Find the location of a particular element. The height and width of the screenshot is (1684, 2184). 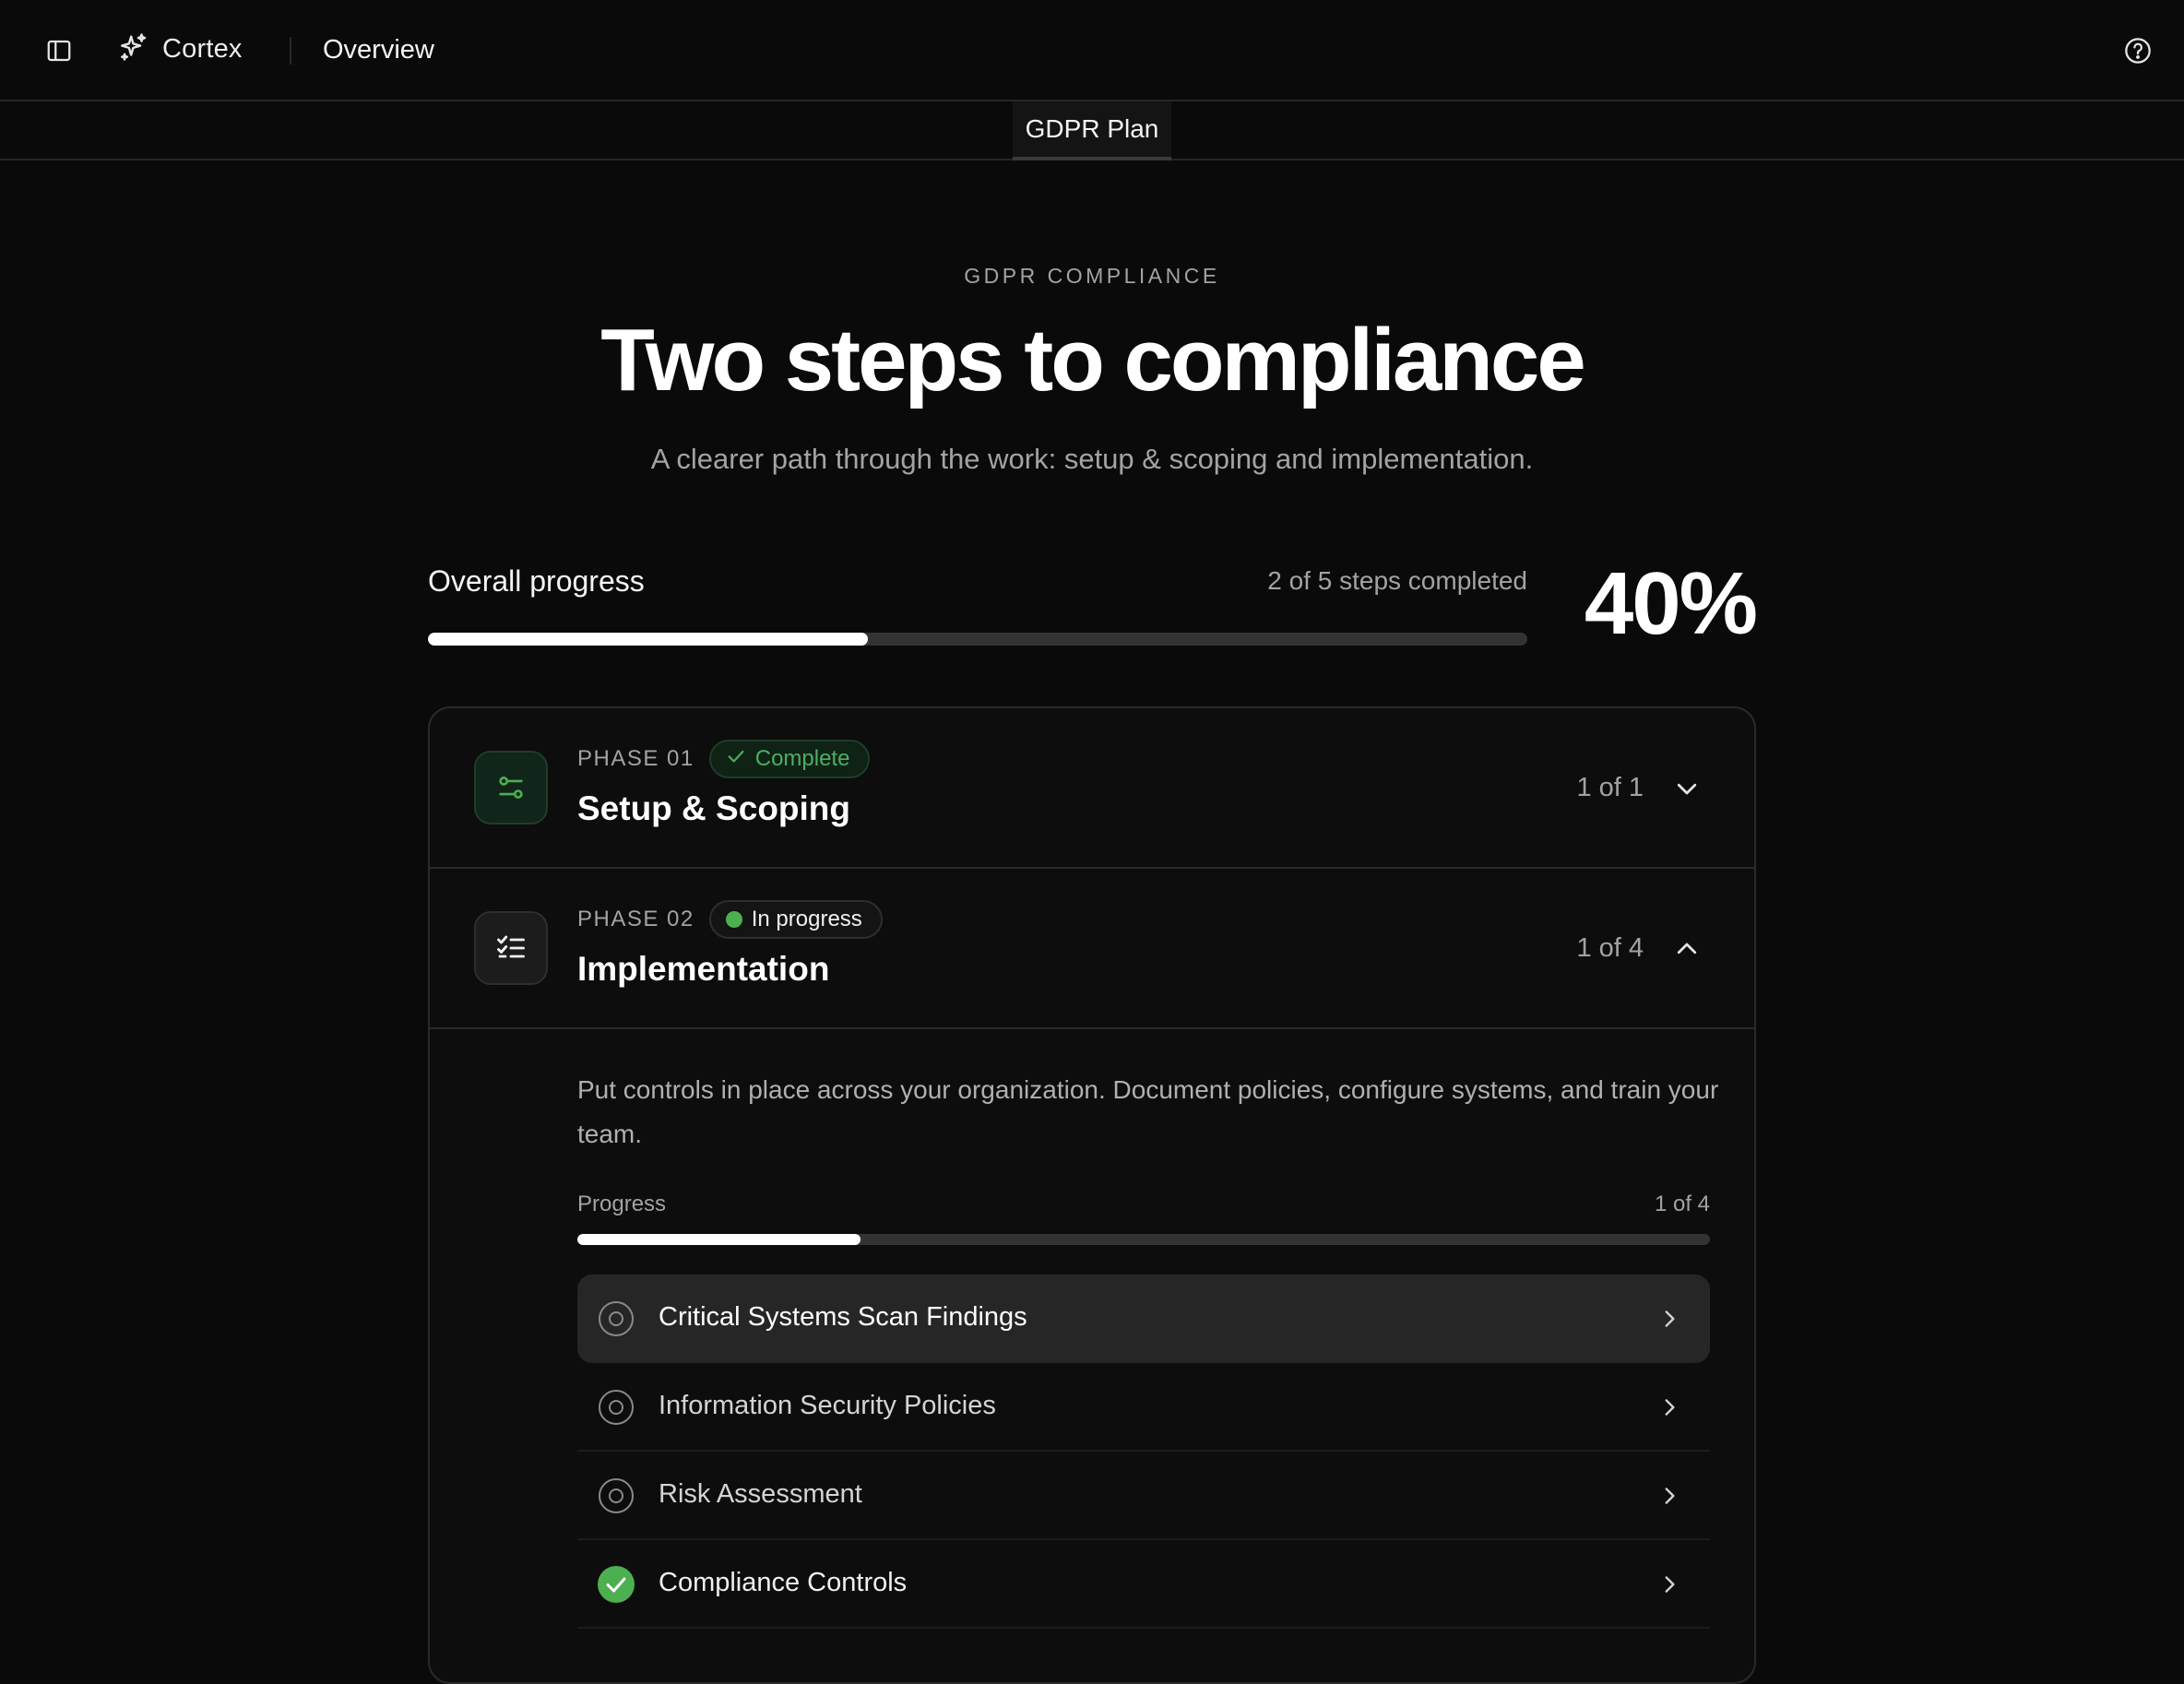

check-circle-icon is located at coordinates (616, 1584).